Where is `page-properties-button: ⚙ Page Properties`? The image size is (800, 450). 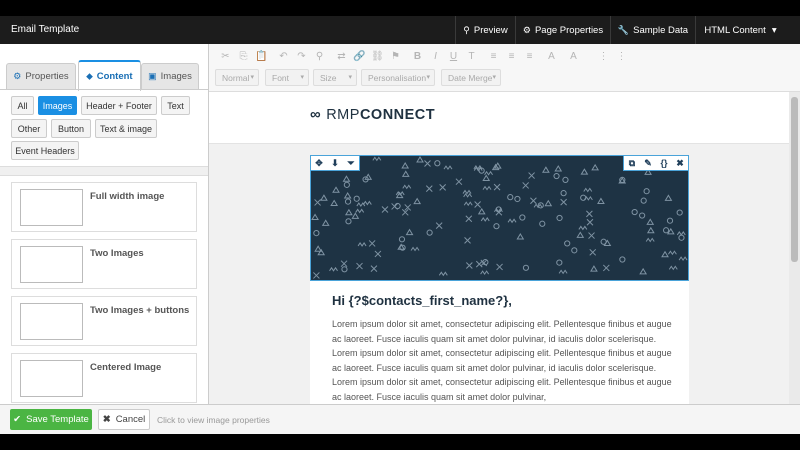
page-properties-button: ⚙ Page Properties is located at coordinates (562, 30).